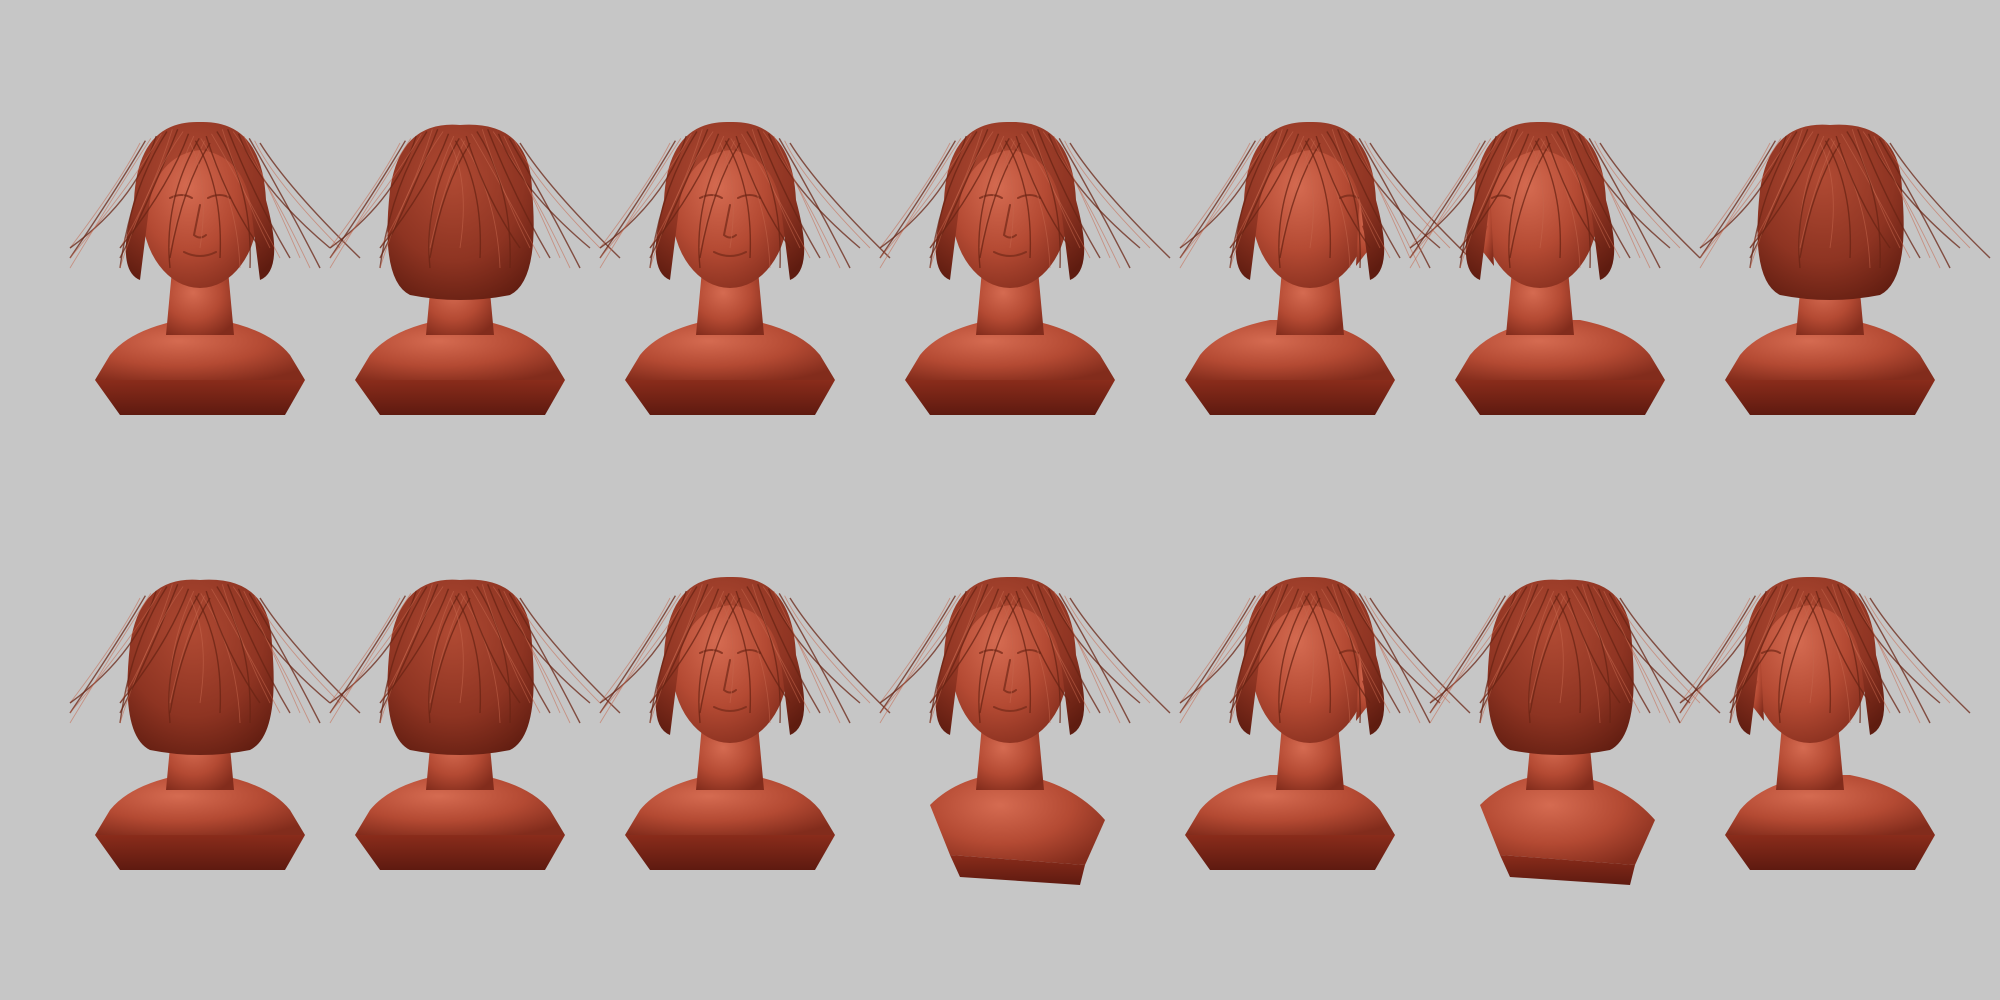 This screenshot has width=2000, height=1000. I want to click on bust-render-back, so click(475, 715).